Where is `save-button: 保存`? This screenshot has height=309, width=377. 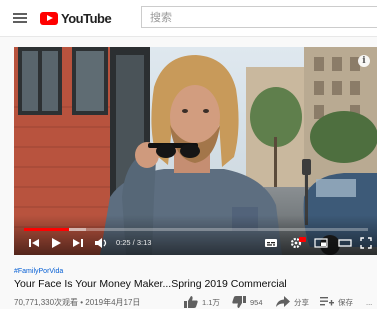
save-button: 保存 is located at coordinates (336, 302).